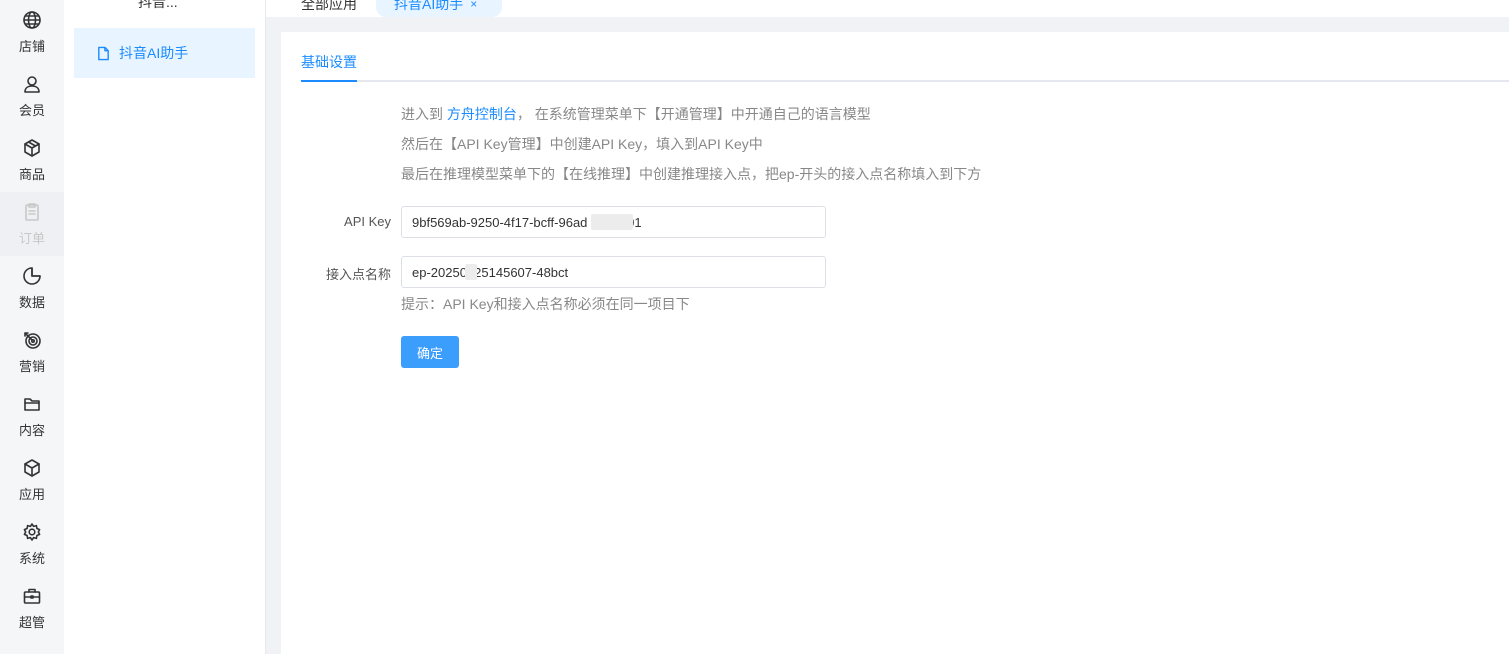  I want to click on nav-item-label: 店铺, so click(31, 46).